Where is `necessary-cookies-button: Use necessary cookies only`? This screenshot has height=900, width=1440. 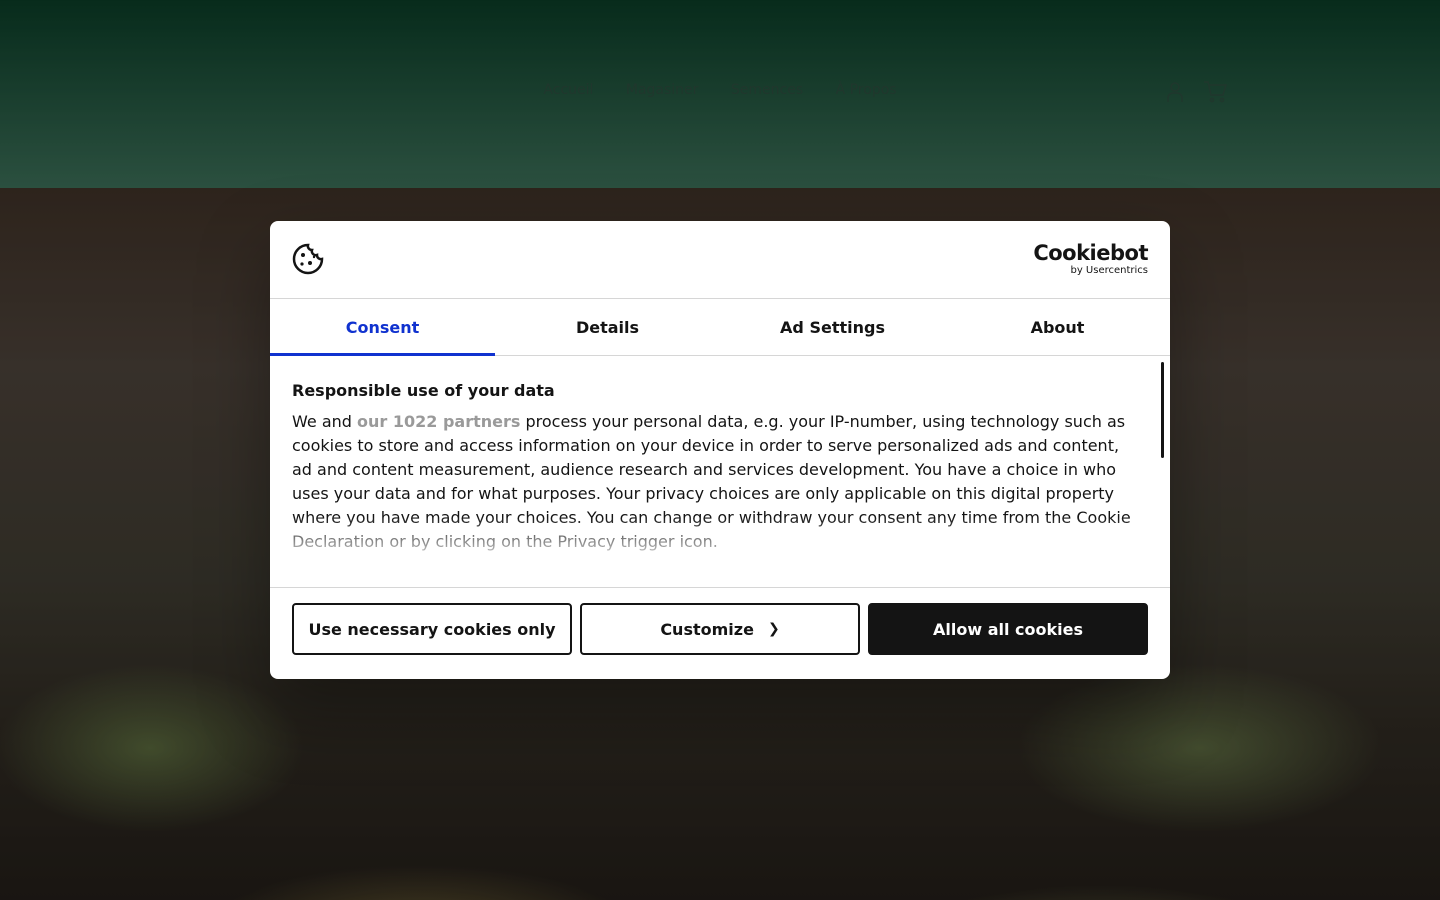
necessary-cookies-button: Use necessary cookies only is located at coordinates (432, 629).